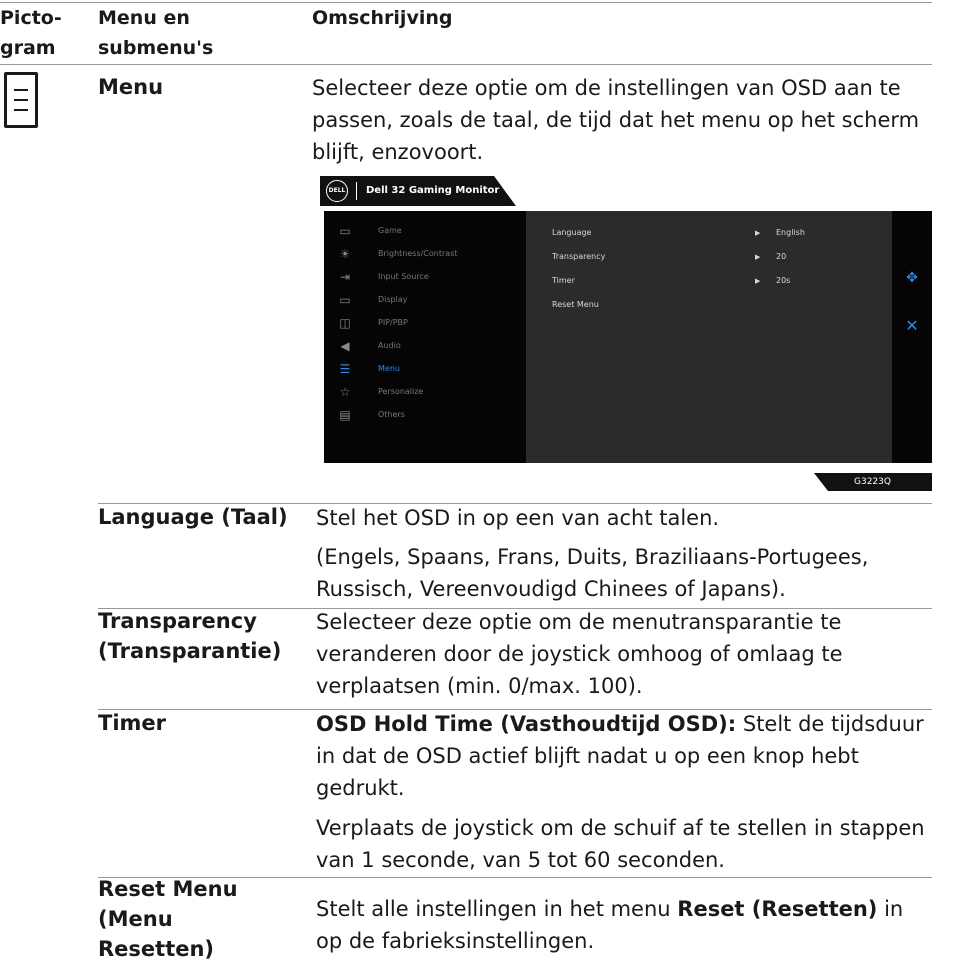 Image resolution: width=974 pixels, height=970 pixels. What do you see at coordinates (518, 518) in the screenshot?
I see `language-desc: Stel het OSD in op een van acht talen.` at bounding box center [518, 518].